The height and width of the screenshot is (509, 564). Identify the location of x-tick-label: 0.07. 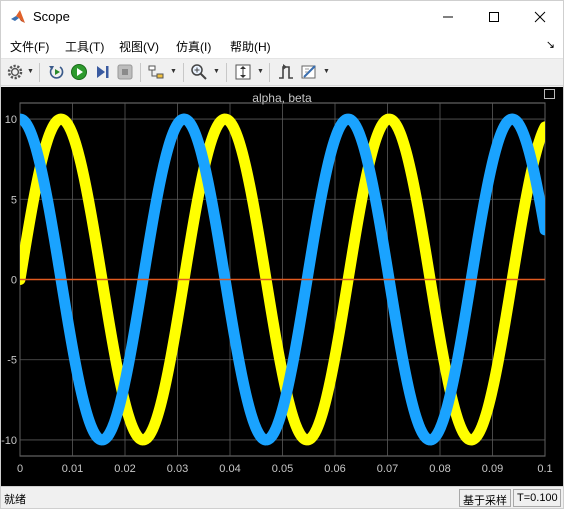
(387, 469).